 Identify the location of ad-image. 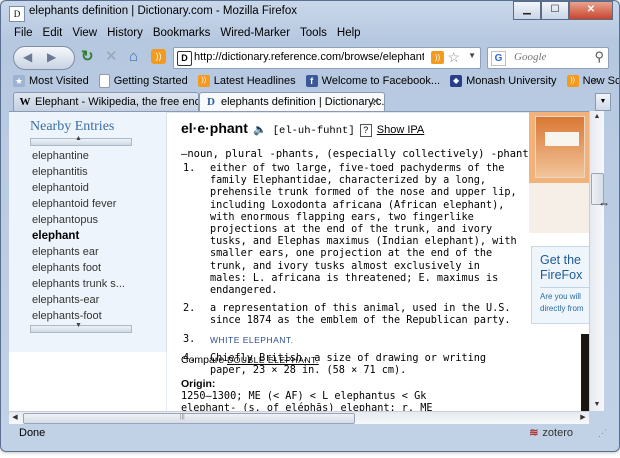
(559, 147).